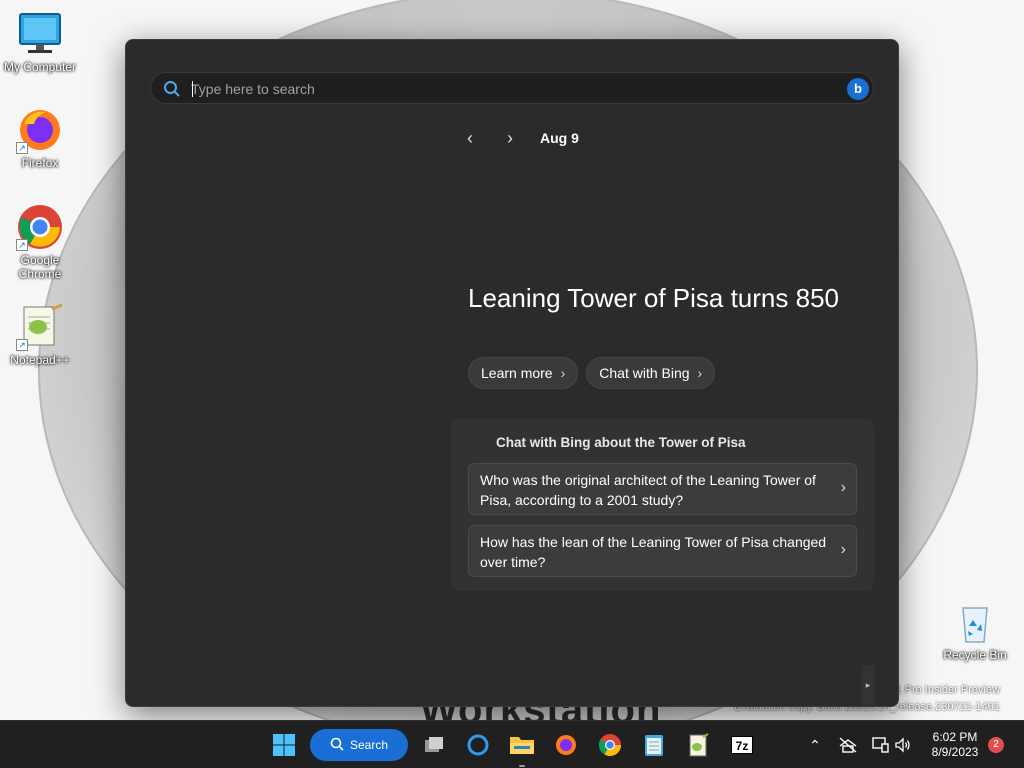 This screenshot has height=768, width=1024. What do you see at coordinates (40, 327) in the screenshot?
I see `notepadpp-icon: ↗` at bounding box center [40, 327].